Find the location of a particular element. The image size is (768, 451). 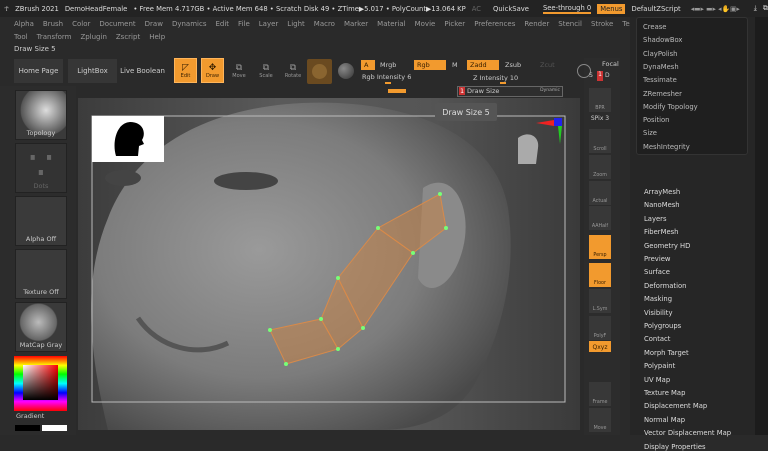

submenu-layers: Layers is located at coordinates (655, 219).